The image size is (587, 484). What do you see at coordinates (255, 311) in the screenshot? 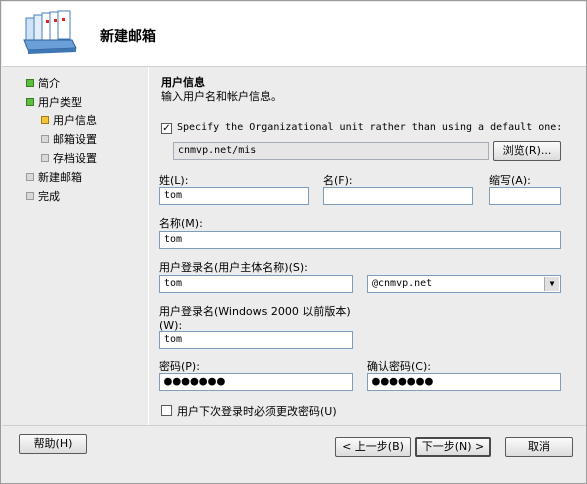
I see `pre2000-label-line1: 用户登录名(Windows 2000 以前版本)` at bounding box center [255, 311].